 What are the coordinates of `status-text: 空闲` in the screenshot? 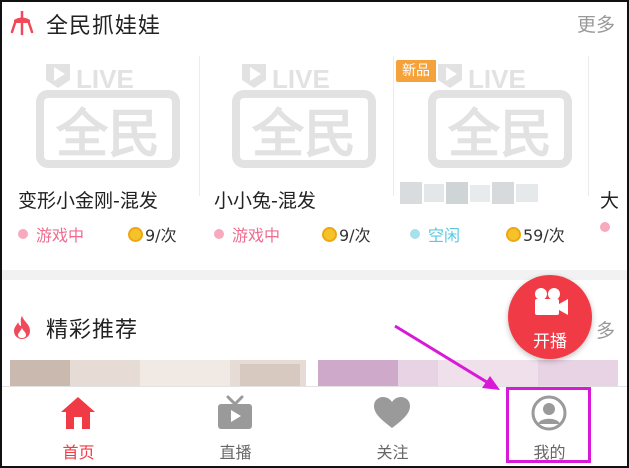 It's located at (444, 235).